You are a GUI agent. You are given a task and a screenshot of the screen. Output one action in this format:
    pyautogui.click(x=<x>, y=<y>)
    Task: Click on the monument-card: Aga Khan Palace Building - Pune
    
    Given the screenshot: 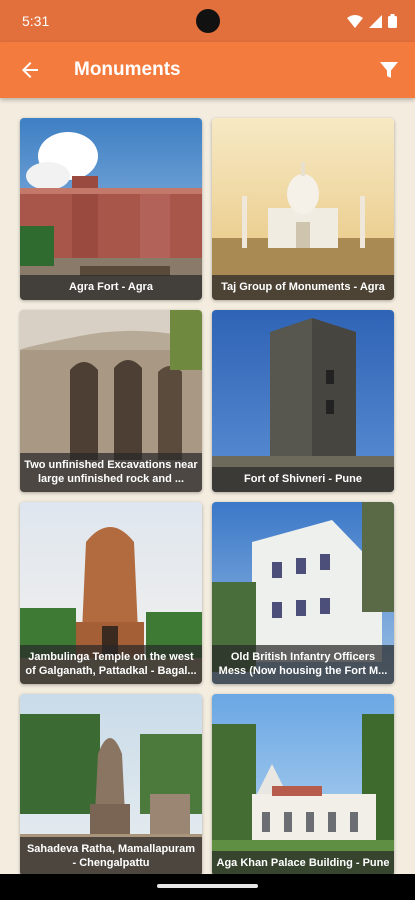 What is the action you would take?
    pyautogui.click(x=303, y=785)
    